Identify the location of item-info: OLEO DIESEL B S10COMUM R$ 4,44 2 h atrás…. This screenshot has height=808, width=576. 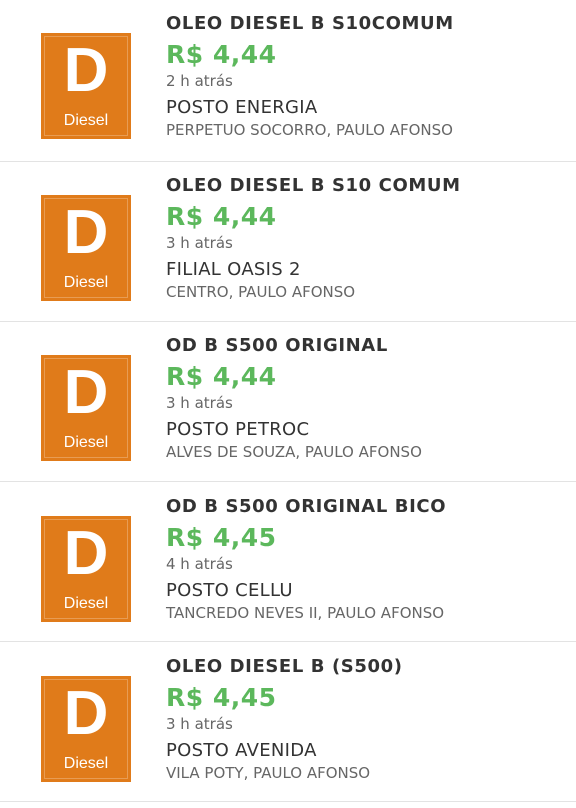
(367, 76).